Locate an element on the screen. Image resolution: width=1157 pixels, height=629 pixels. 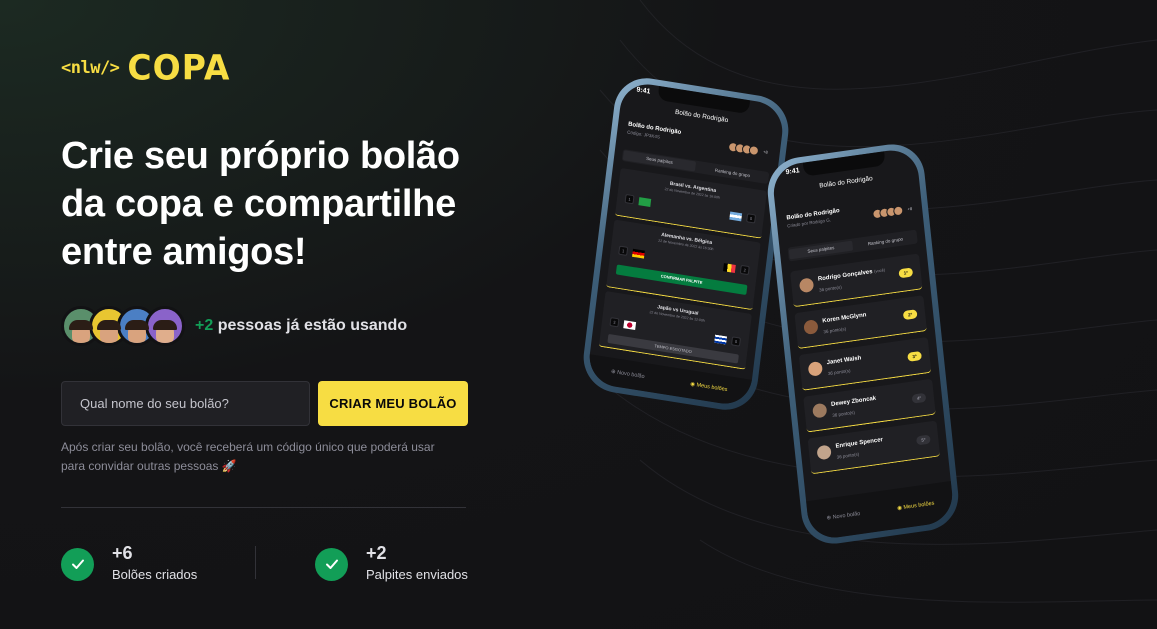
rank-badge: 5º is located at coordinates (923, 440).